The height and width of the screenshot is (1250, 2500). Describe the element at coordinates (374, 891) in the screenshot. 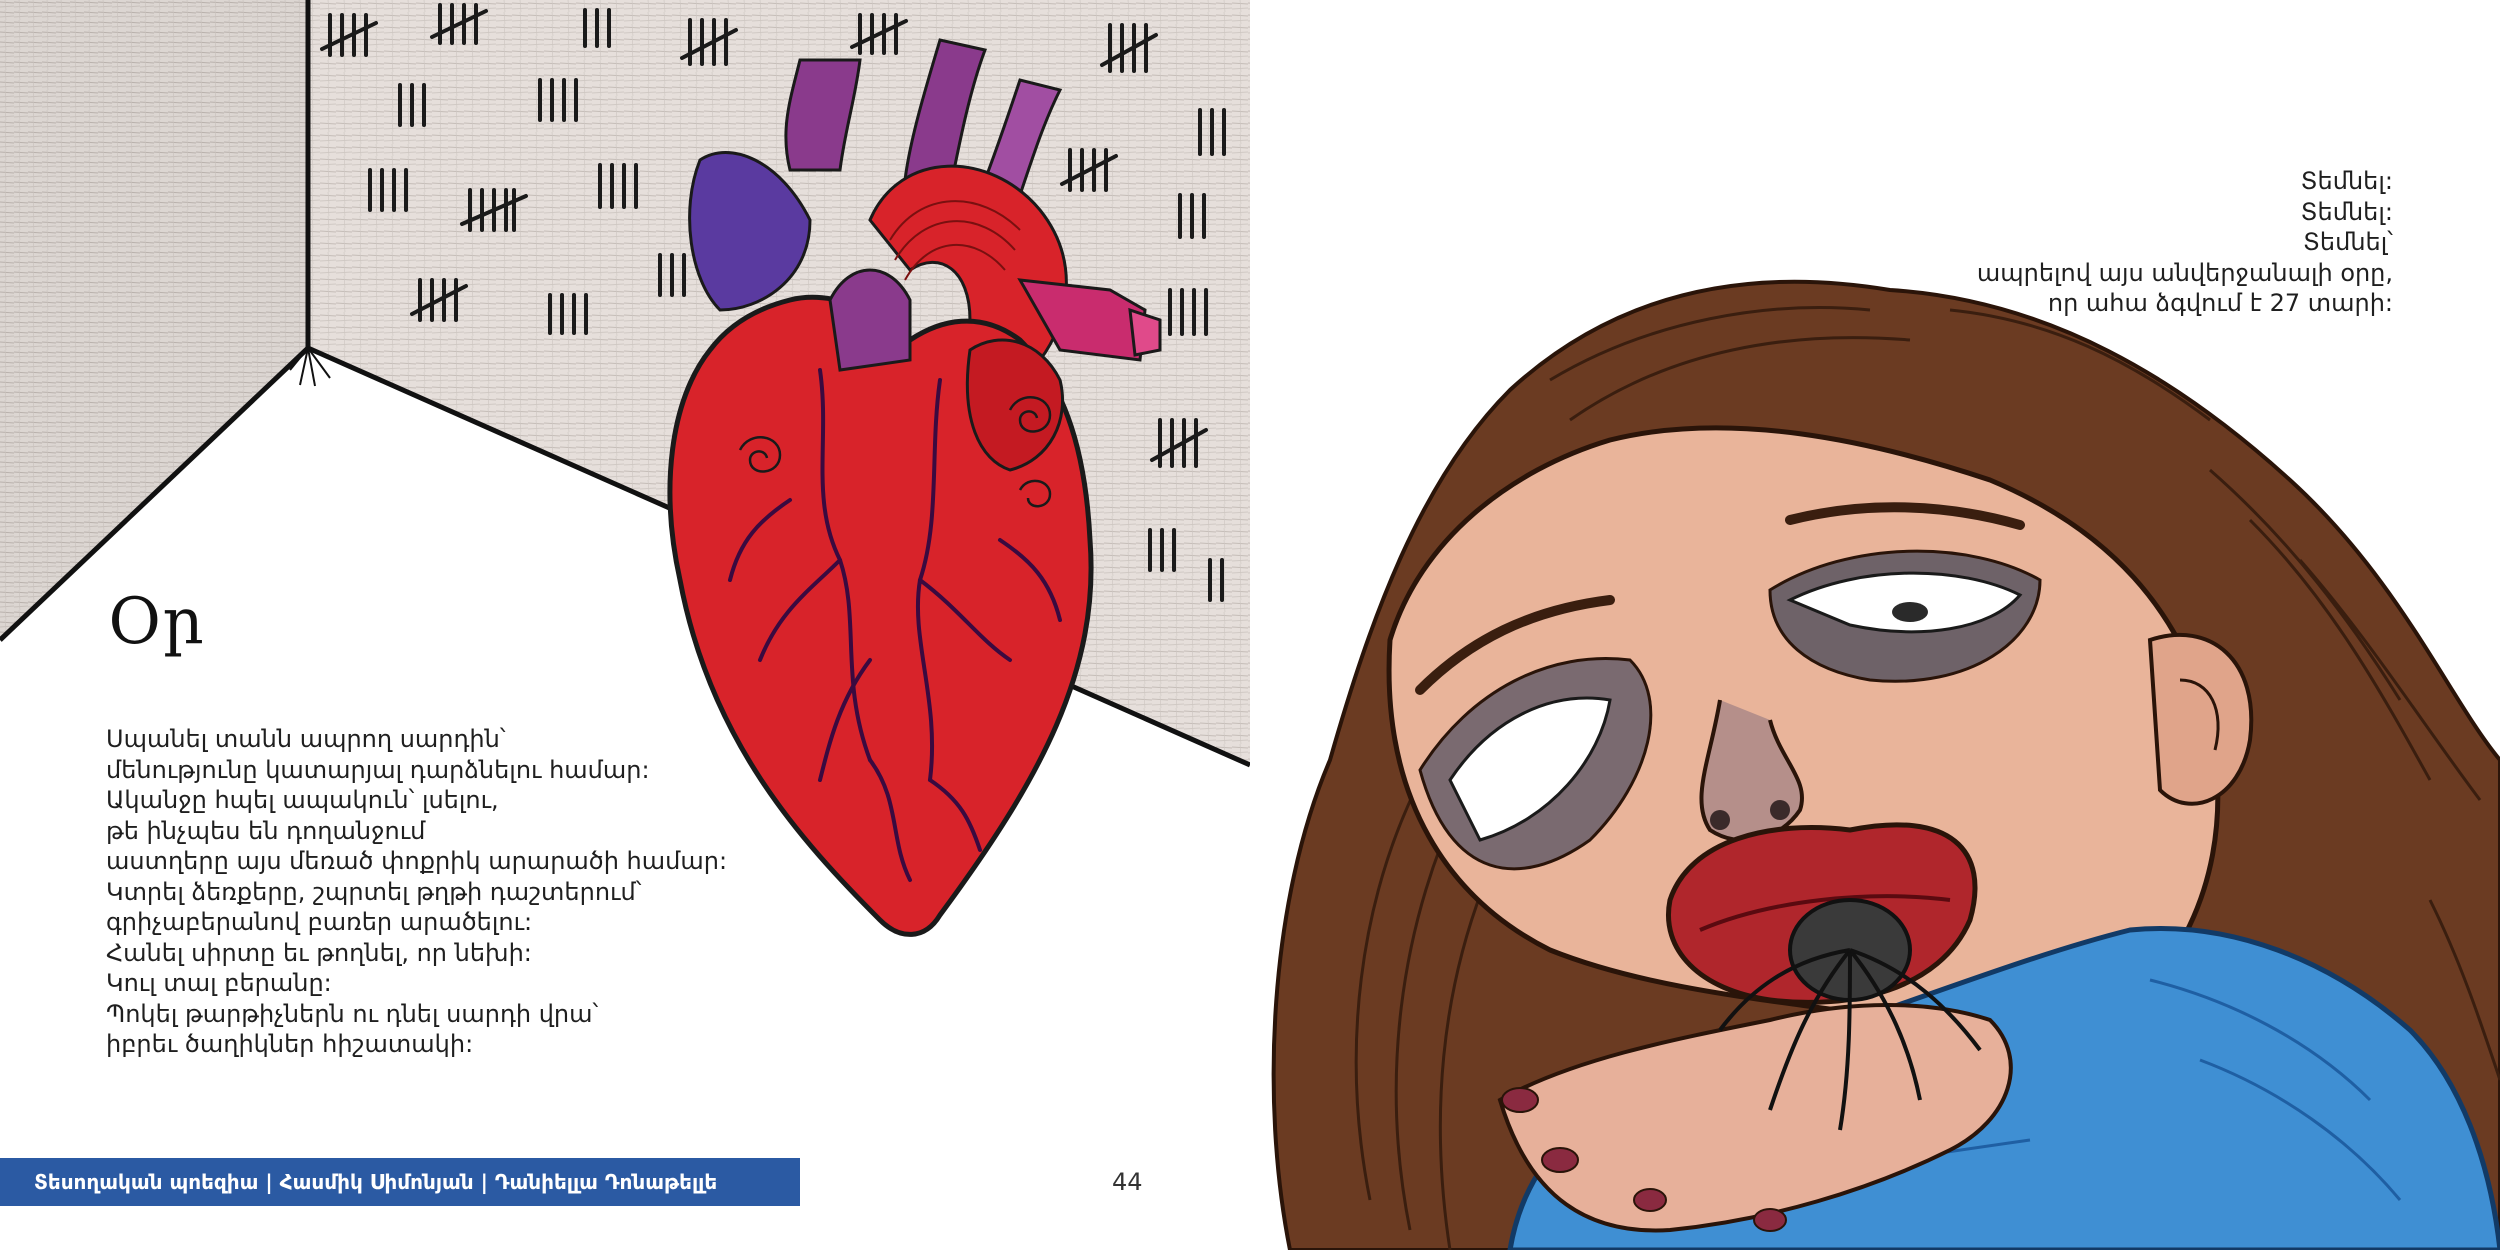

I see `poem-line: Կտրել ձեռքերը, շպրտել թղթի դաշտերում՝` at that location.